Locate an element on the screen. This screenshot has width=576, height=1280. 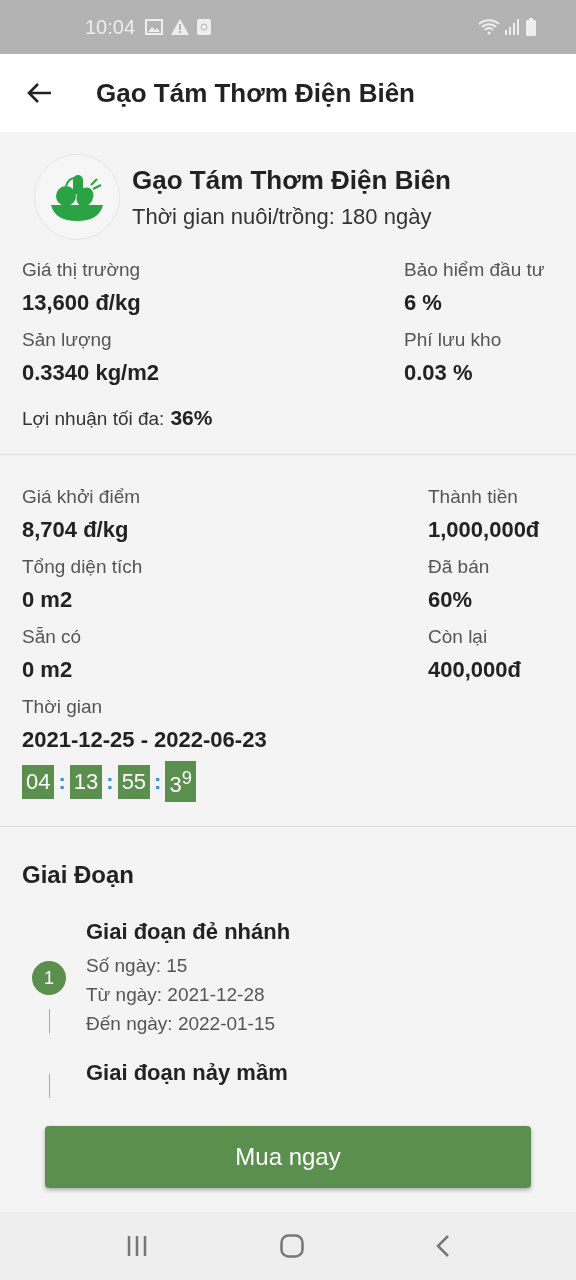
stage-title: Giai đoạn nảy mầm is located at coordinates (187, 1073).